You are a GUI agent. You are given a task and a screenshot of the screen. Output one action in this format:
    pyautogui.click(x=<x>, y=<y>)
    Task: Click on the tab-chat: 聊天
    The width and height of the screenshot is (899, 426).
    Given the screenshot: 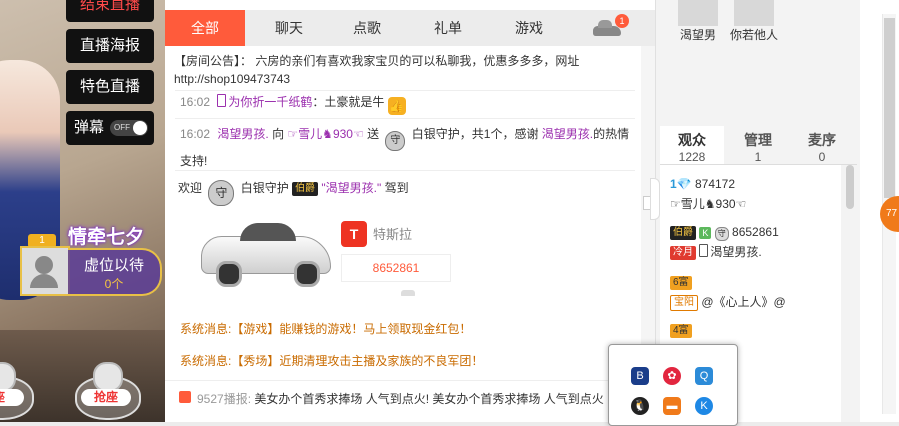 What is the action you would take?
    pyautogui.click(x=289, y=28)
    